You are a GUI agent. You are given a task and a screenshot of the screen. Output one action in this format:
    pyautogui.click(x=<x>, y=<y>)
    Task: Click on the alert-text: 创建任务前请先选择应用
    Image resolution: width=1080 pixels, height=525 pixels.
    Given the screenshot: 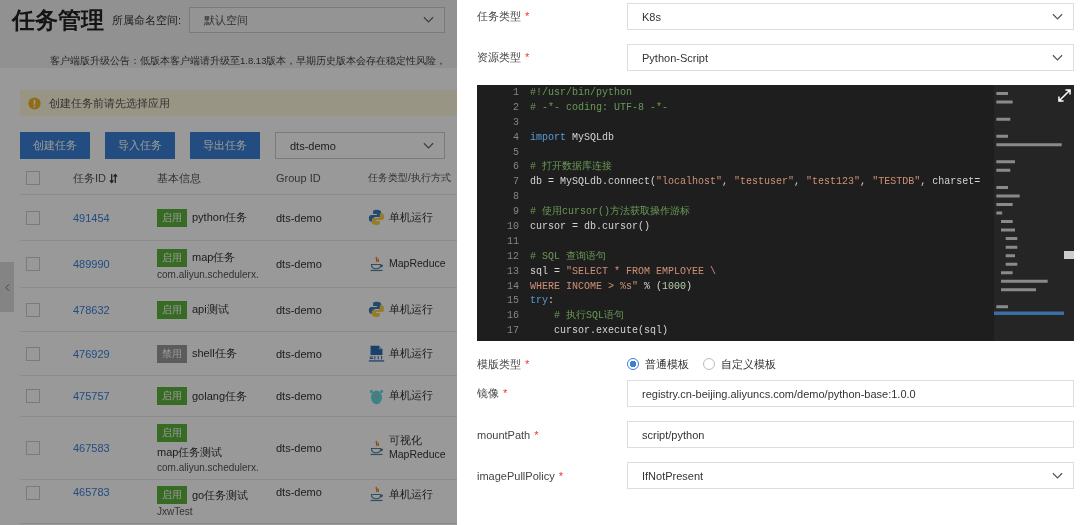 What is the action you would take?
    pyautogui.click(x=109, y=103)
    